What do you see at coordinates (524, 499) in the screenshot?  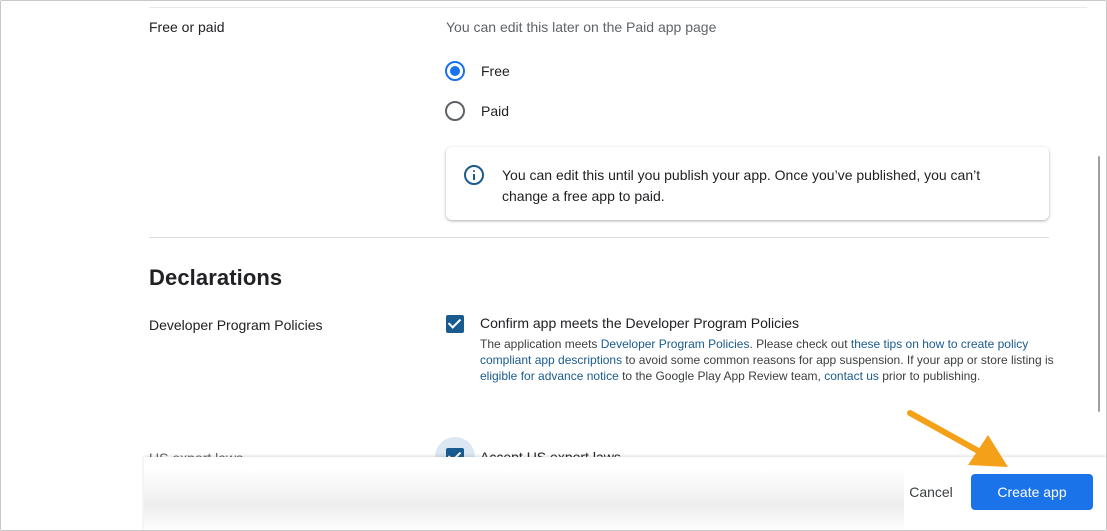 I see `footer-fade` at bounding box center [524, 499].